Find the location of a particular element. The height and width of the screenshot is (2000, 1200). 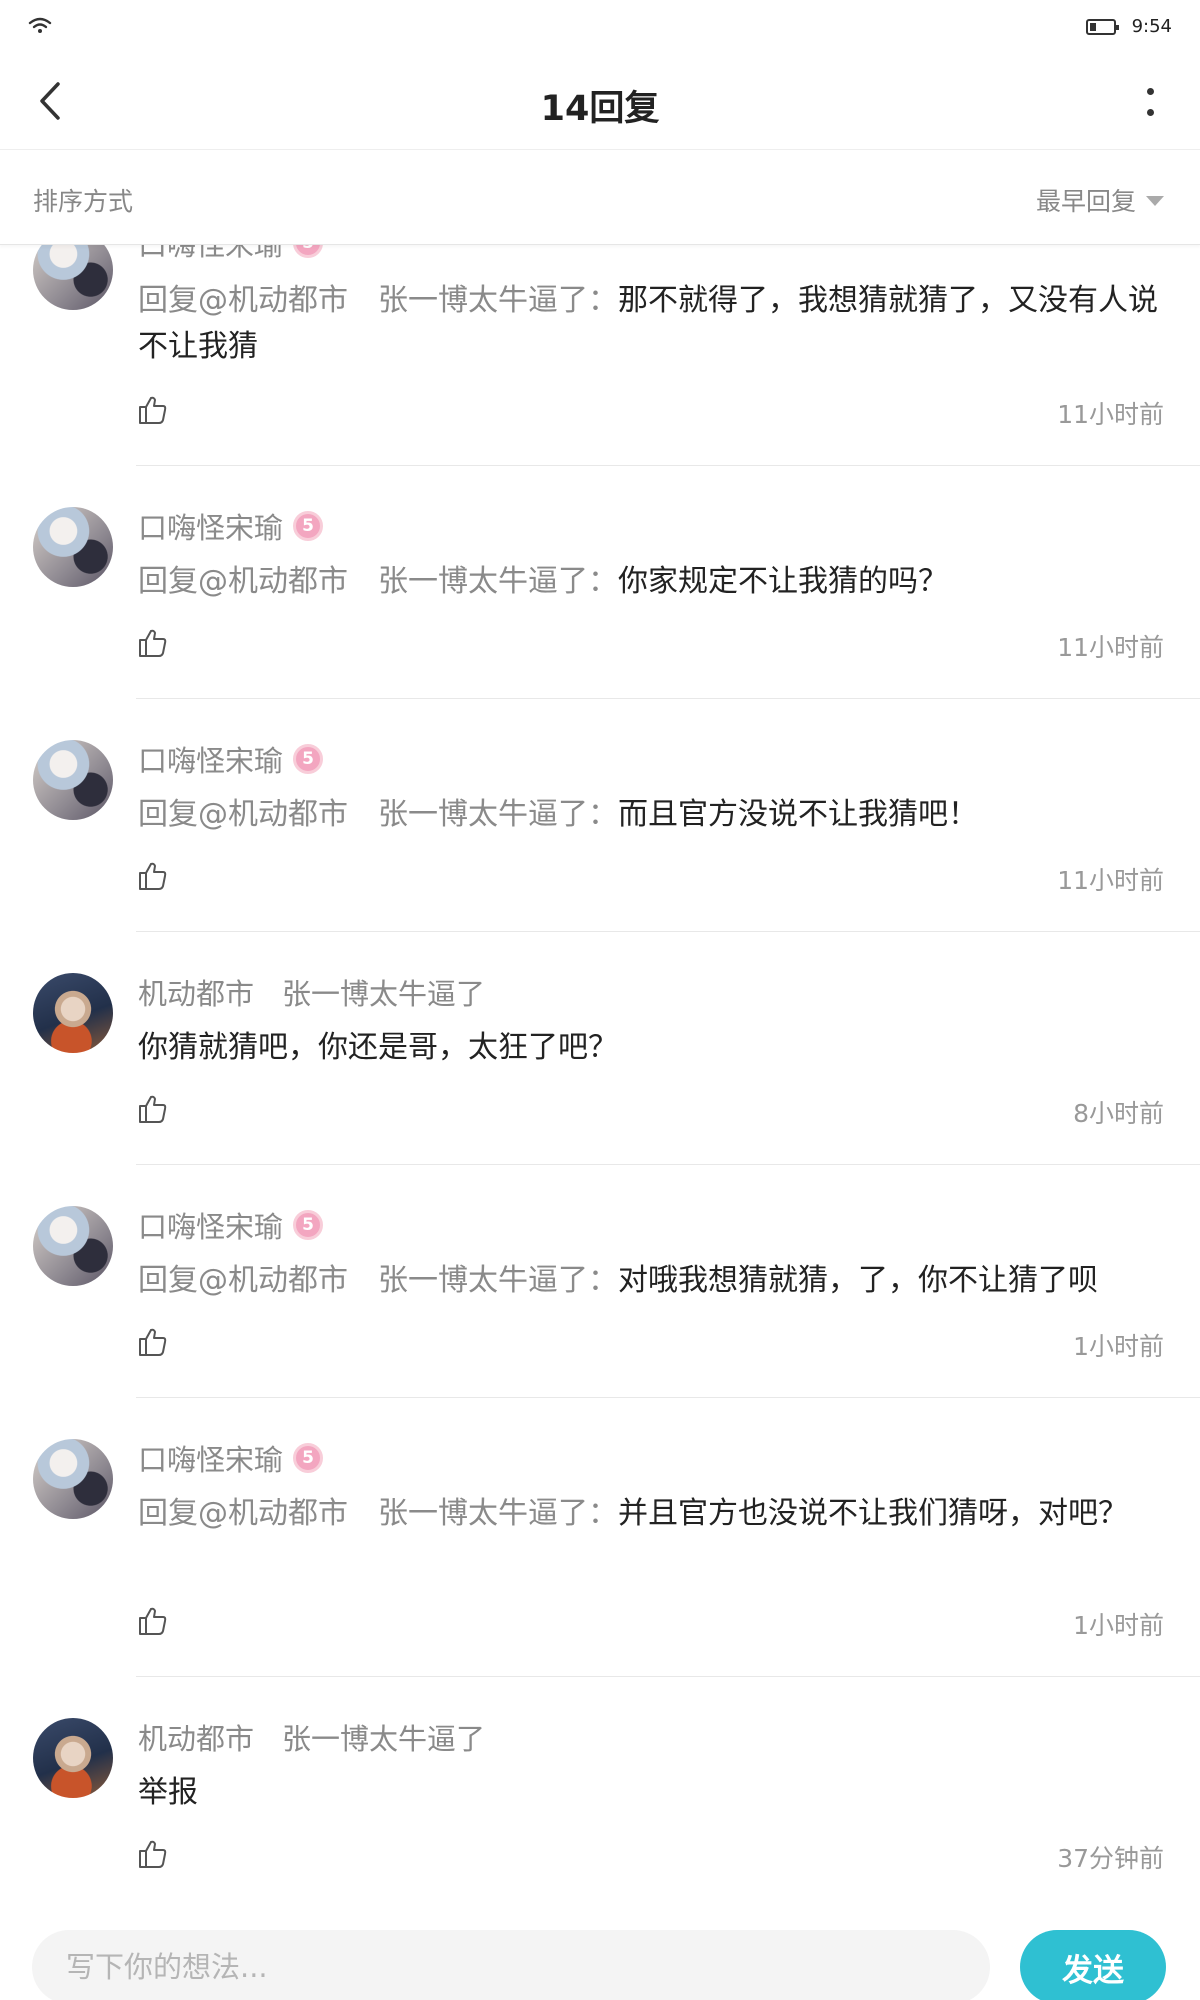

reply-content: 回复@机动都市 张一博太牛逼了：对哦我想猜就猜，了，你不让猜了呗 is located at coordinates (653, 1281).